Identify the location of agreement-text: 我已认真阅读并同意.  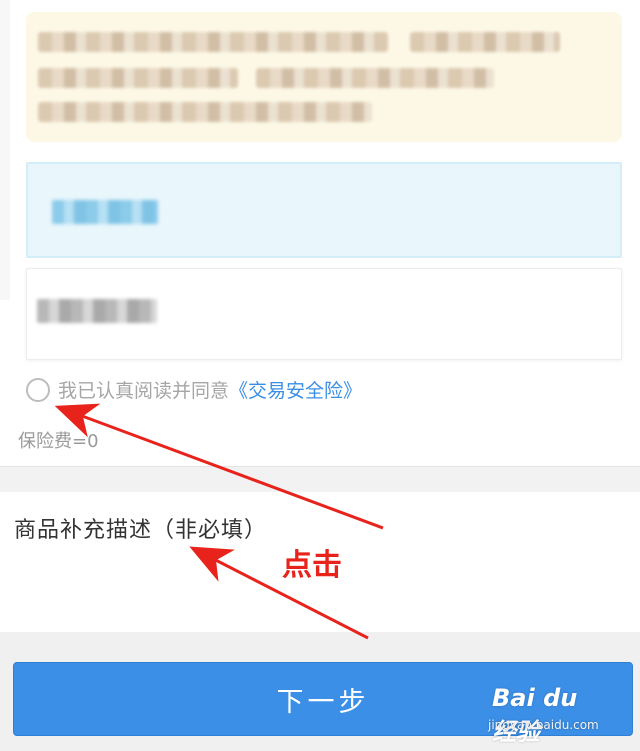
(144, 391).